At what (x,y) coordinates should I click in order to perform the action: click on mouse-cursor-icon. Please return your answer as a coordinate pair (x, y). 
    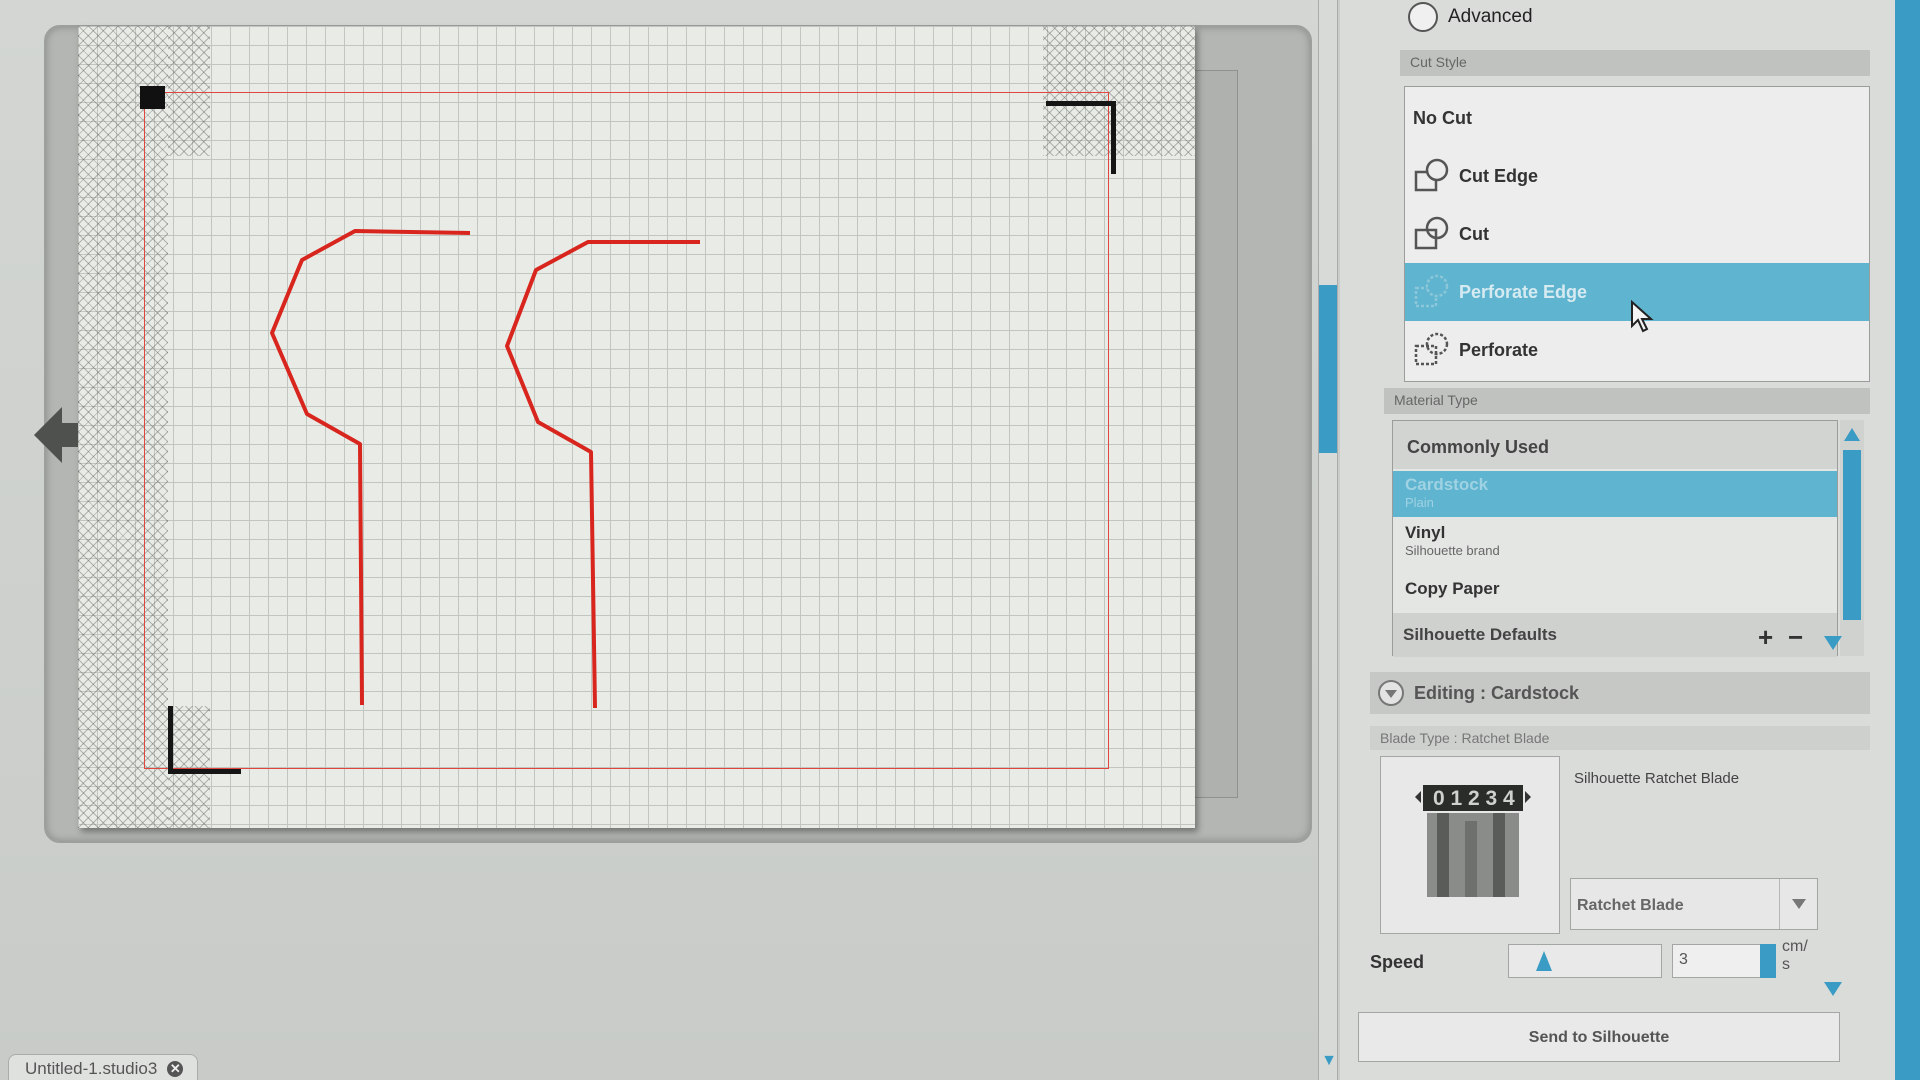
    Looking at the image, I should click on (1642, 316).